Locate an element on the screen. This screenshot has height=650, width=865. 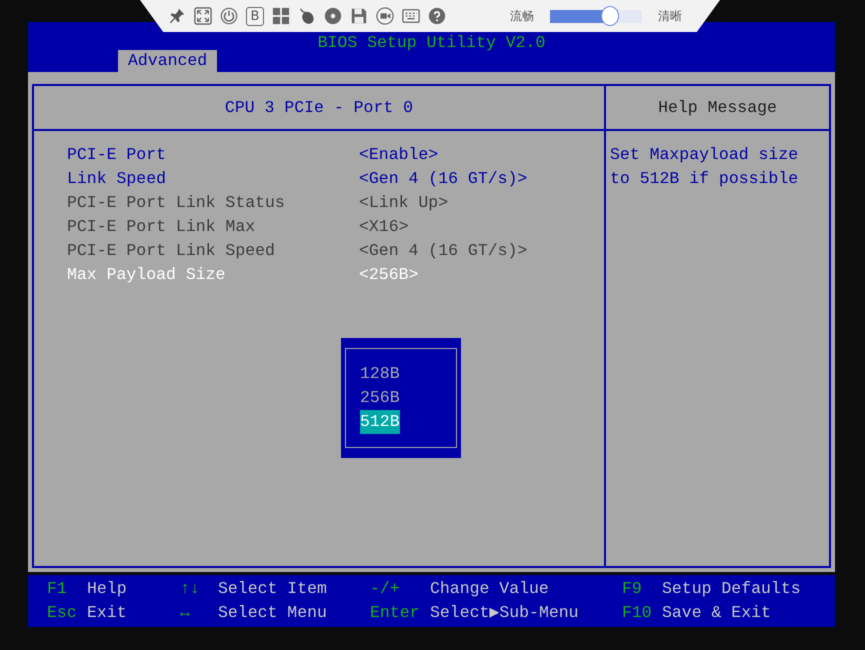
key-action: Setup Defaults is located at coordinates (732, 589).